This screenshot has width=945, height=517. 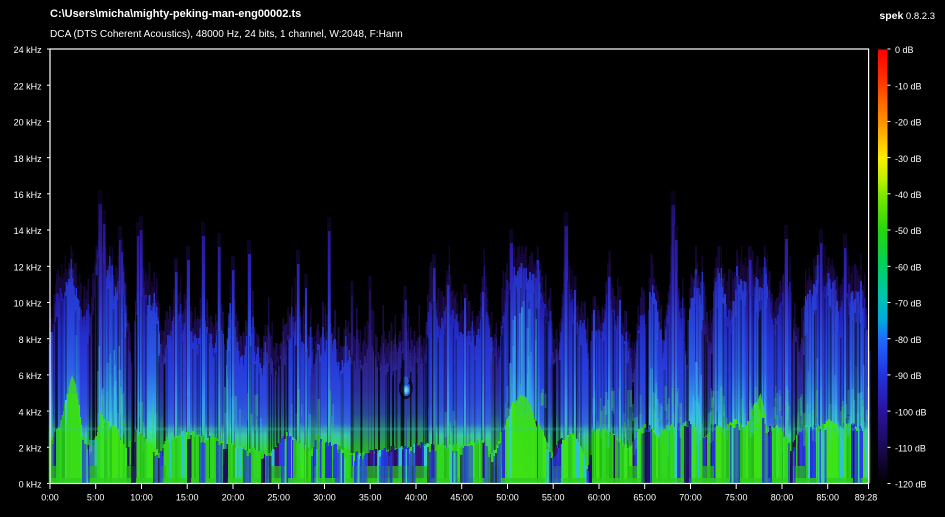 I want to click on svg-text: 8 kHz, so click(x=31, y=340).